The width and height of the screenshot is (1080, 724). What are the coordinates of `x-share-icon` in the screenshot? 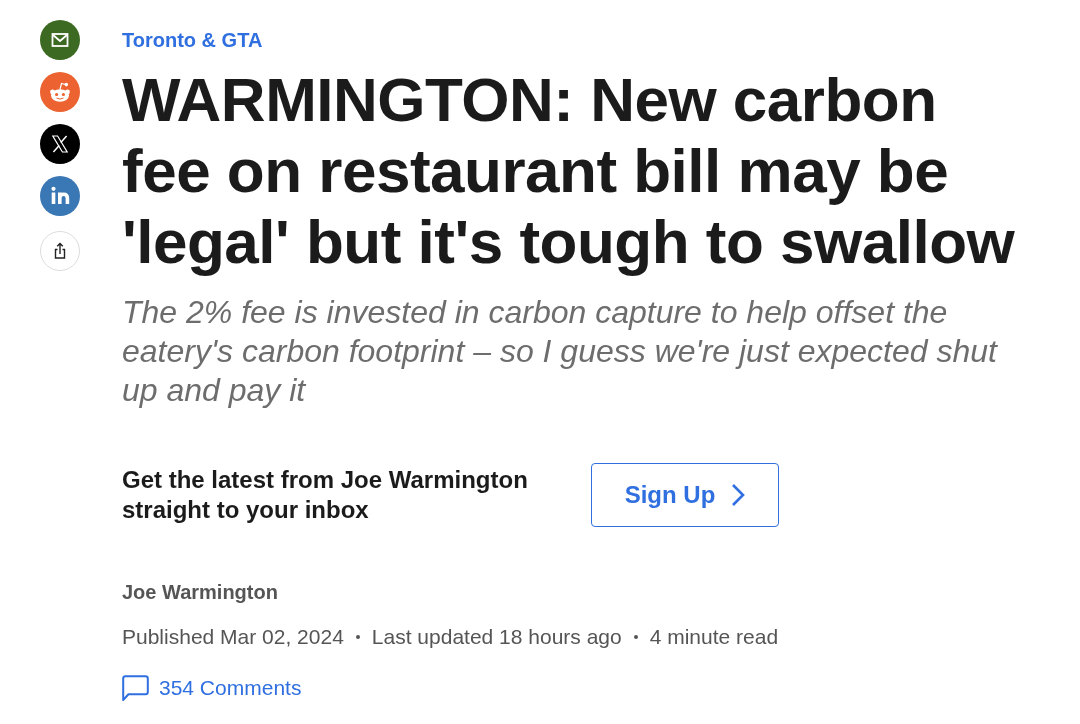 It's located at (60, 144).